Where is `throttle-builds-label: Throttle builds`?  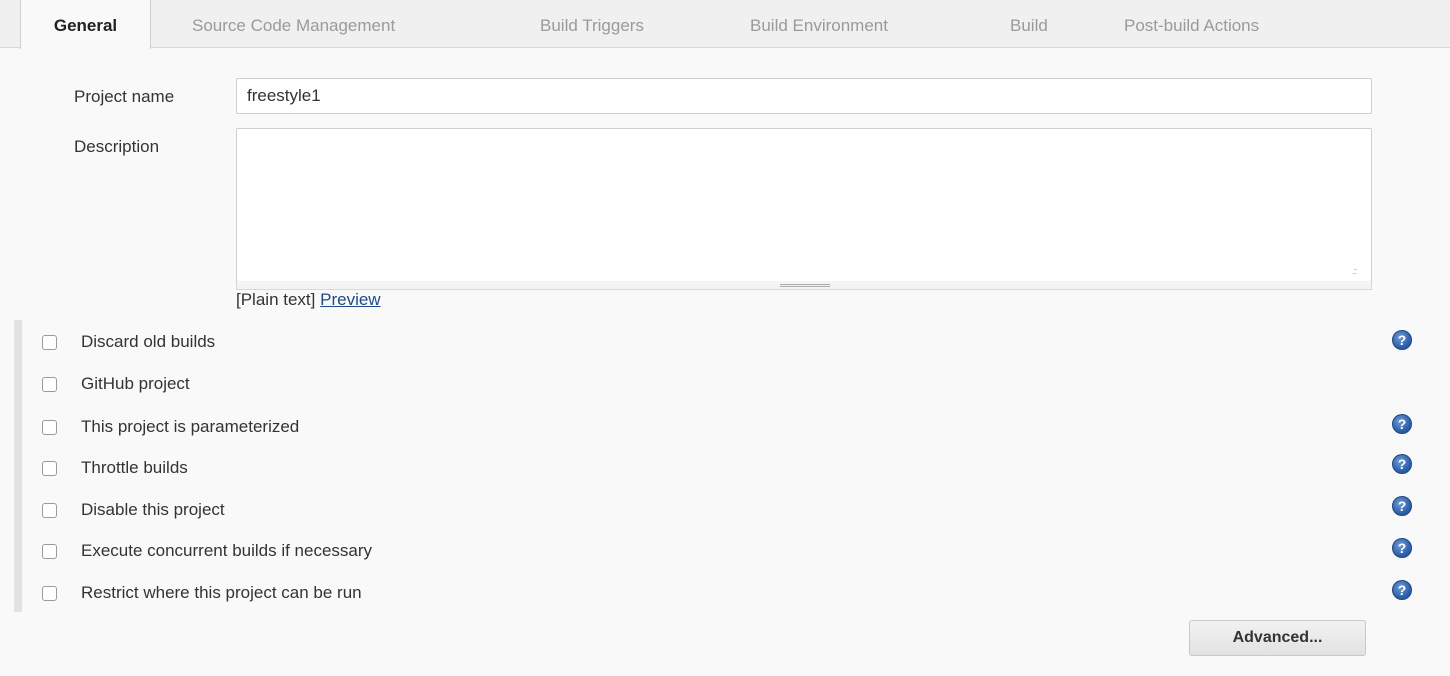 throttle-builds-label: Throttle builds is located at coordinates (134, 467).